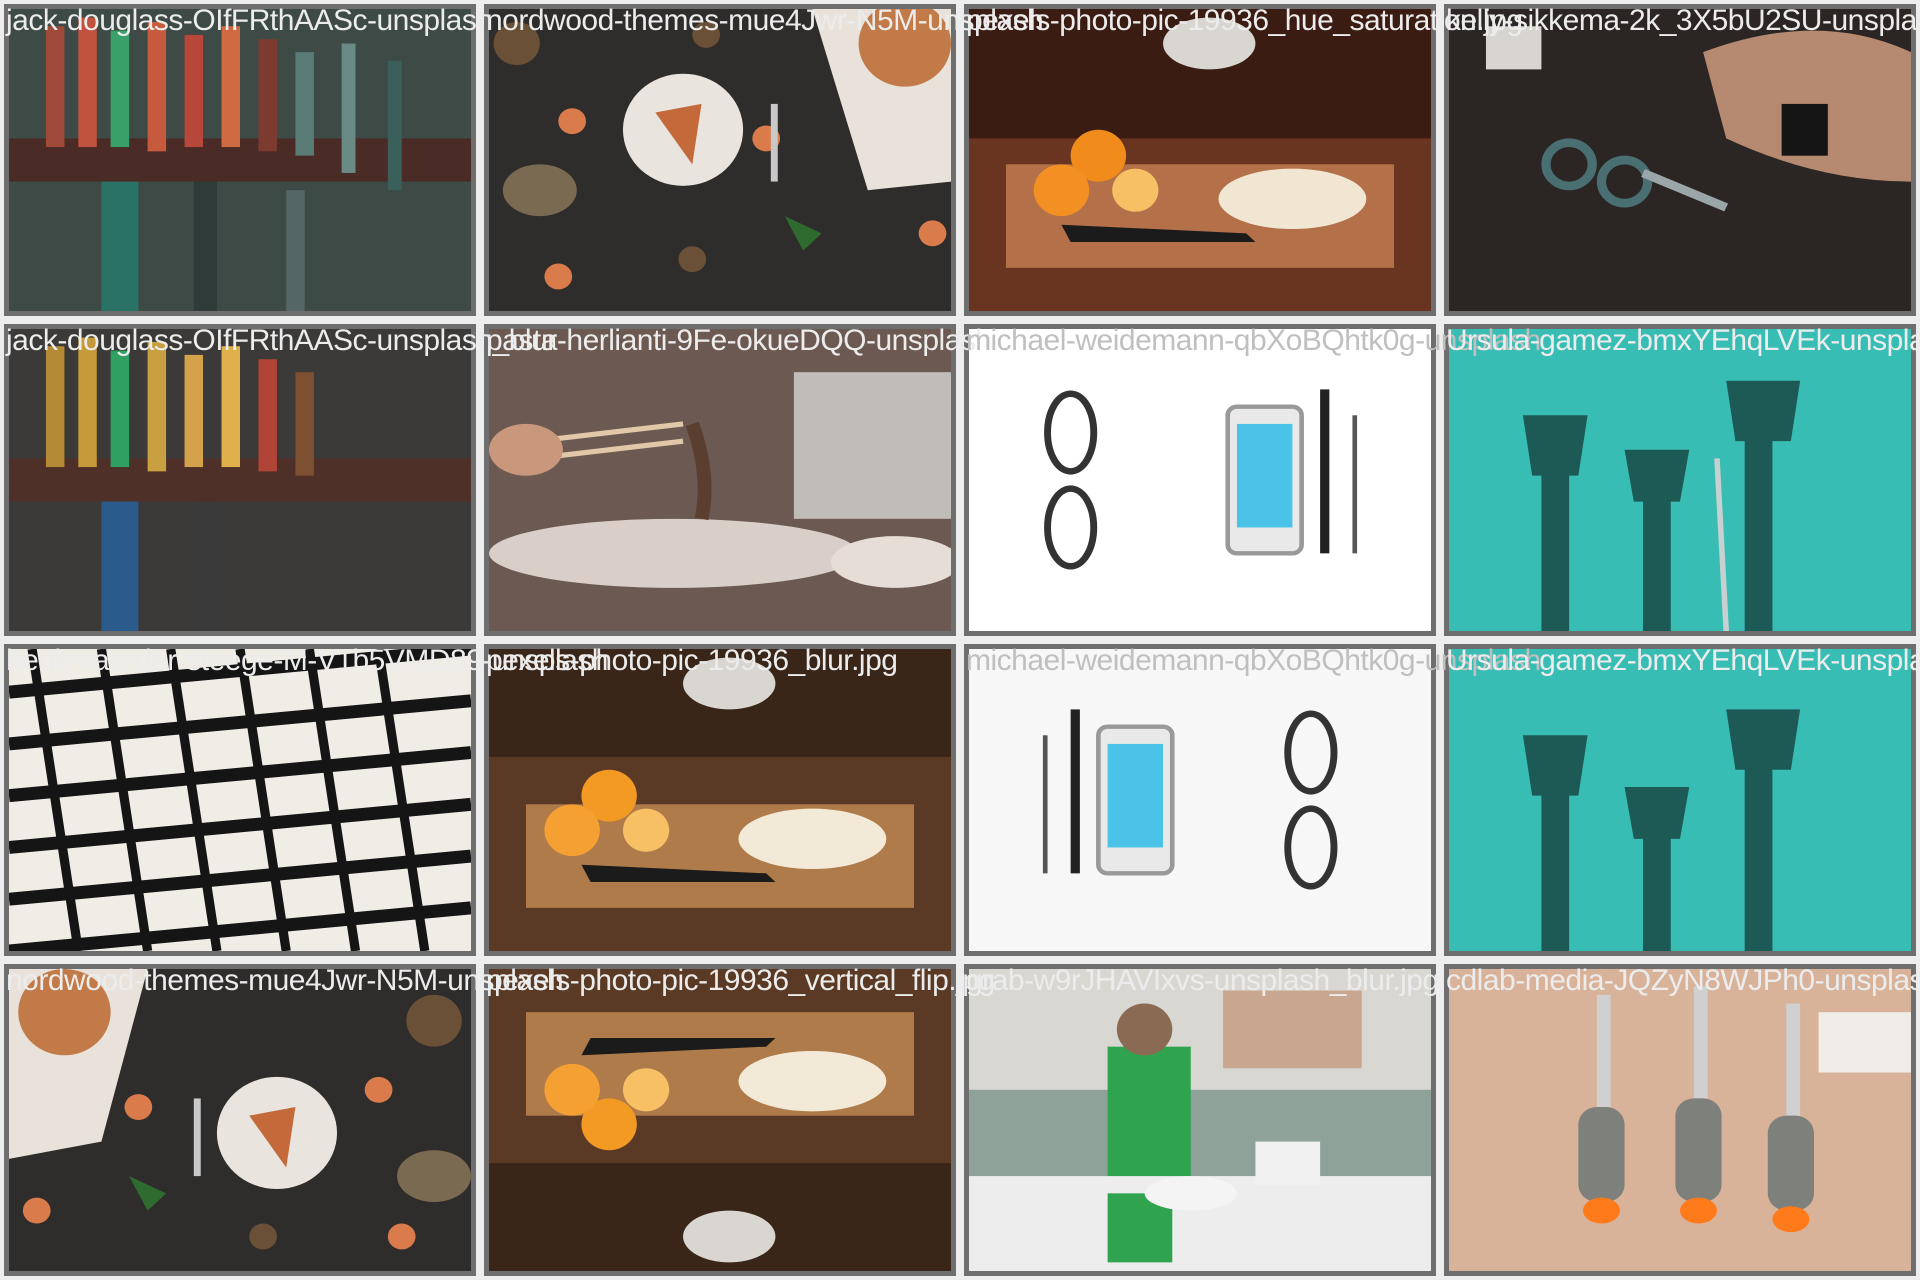 The height and width of the screenshot is (1280, 1920). I want to click on thumbnail-tile: pexels-photo-pic-19936_blur.jpg, so click(720, 800).